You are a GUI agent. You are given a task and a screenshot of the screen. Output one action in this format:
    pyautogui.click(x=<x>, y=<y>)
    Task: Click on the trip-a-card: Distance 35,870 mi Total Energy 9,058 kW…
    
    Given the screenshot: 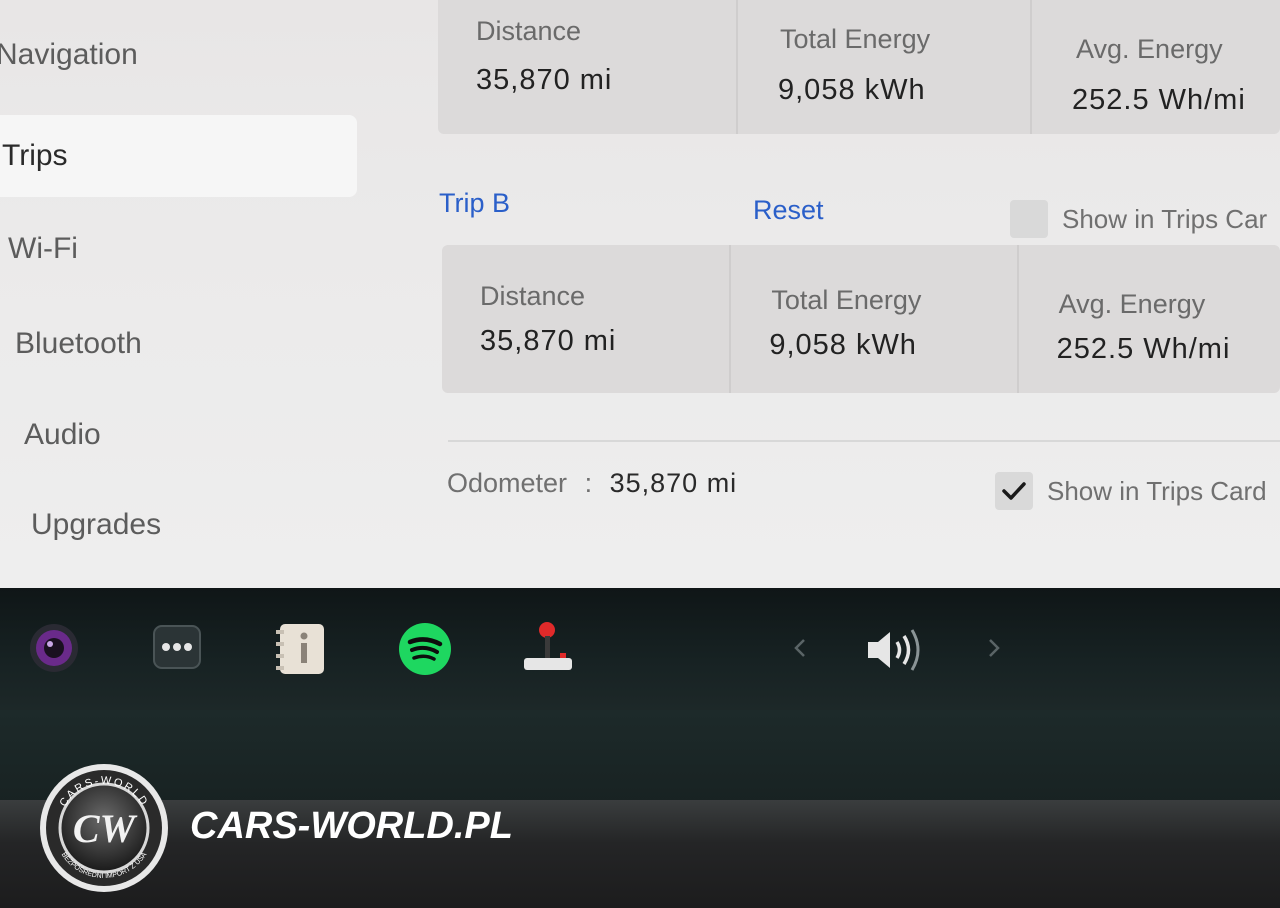 What is the action you would take?
    pyautogui.click(x=859, y=67)
    